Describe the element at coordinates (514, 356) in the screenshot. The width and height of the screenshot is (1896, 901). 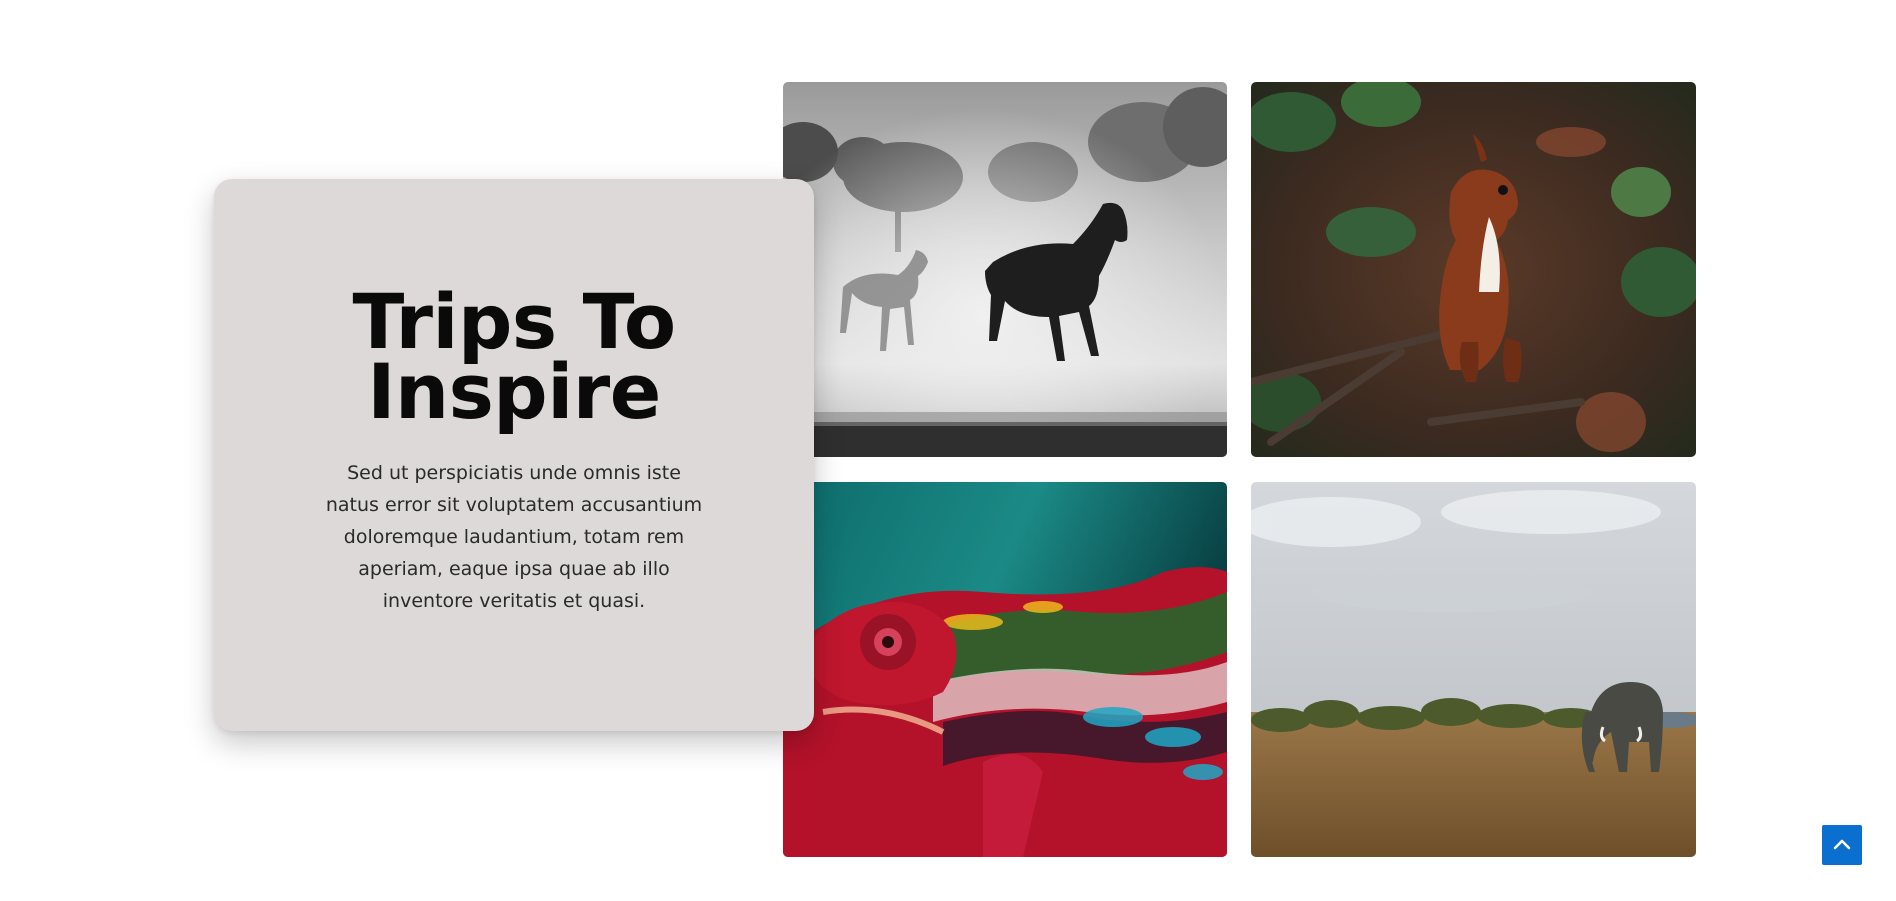
I see `section-title: Trips To Inspire` at that location.